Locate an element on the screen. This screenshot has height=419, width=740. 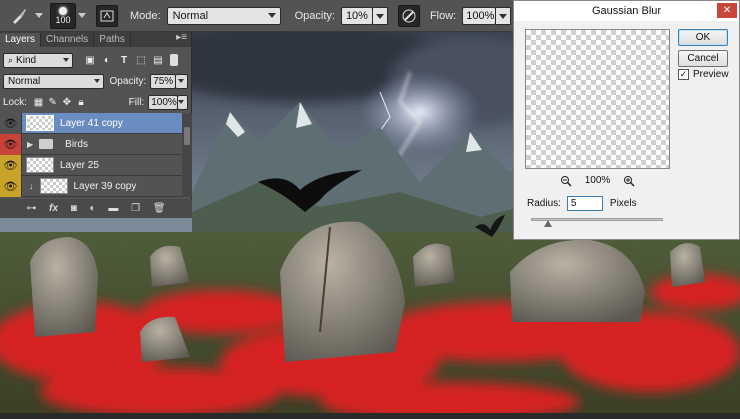
cancel-button: Cancel is located at coordinates (703, 58).